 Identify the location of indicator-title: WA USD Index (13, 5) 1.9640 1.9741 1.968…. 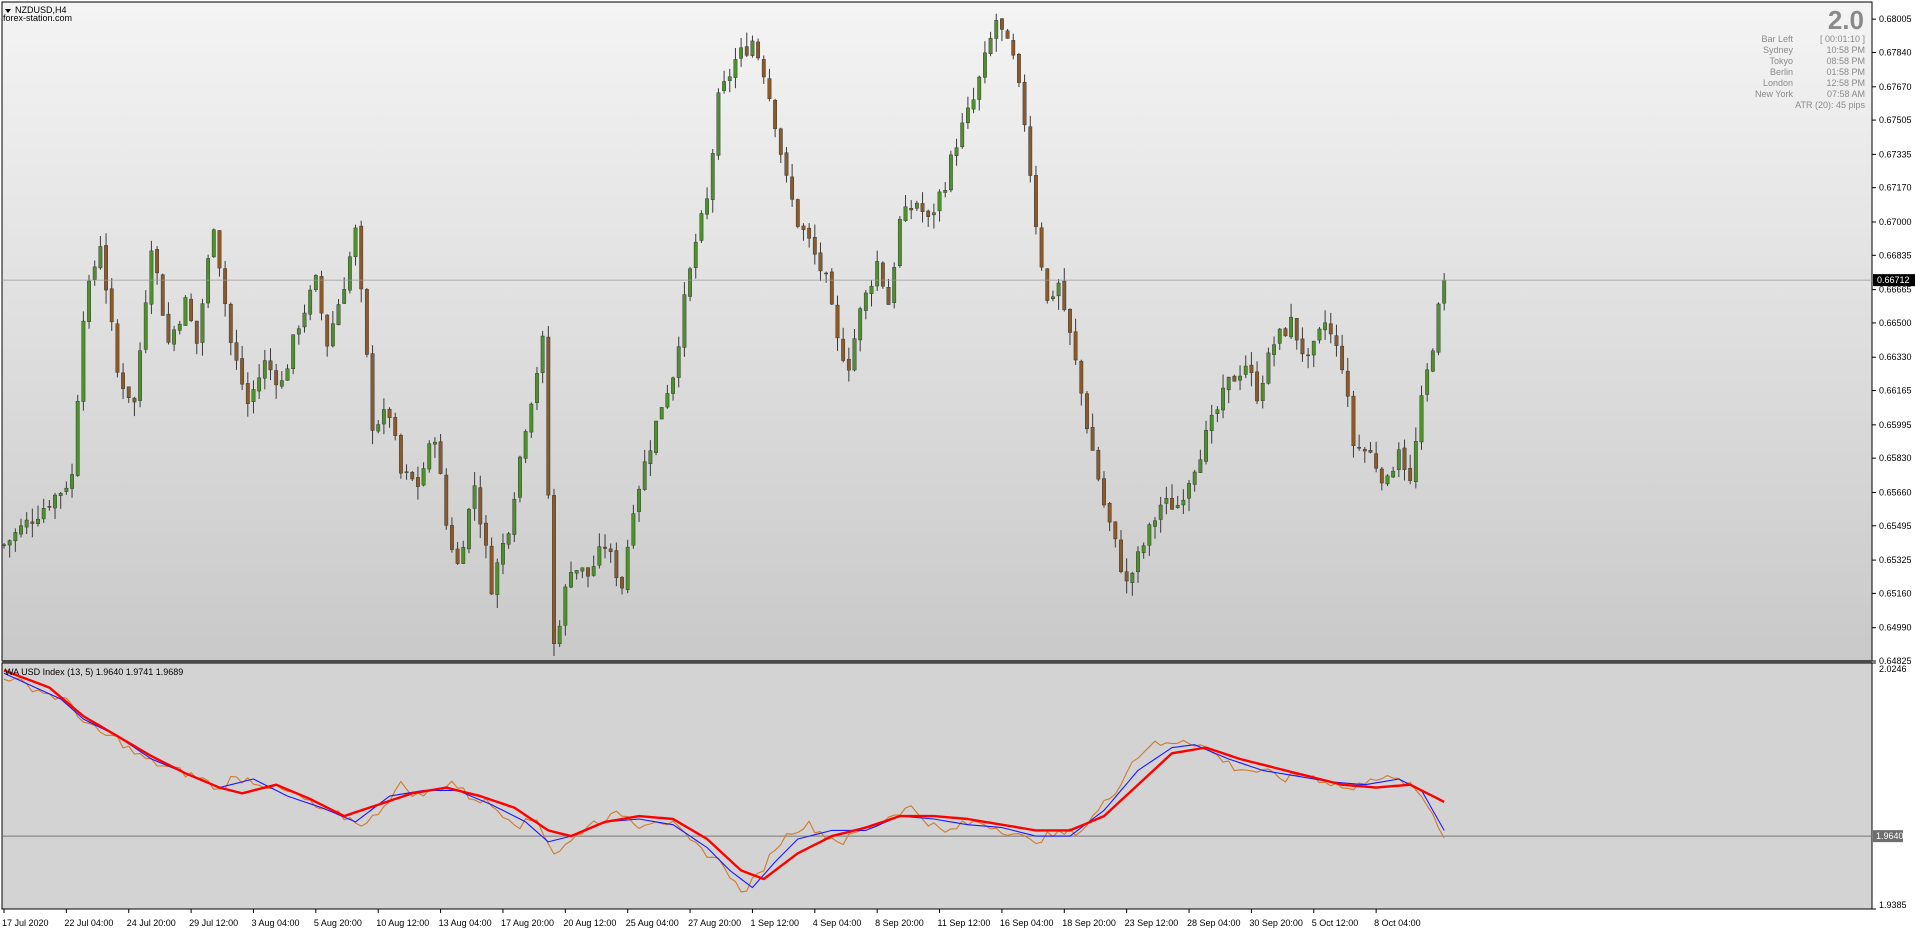
(94, 672).